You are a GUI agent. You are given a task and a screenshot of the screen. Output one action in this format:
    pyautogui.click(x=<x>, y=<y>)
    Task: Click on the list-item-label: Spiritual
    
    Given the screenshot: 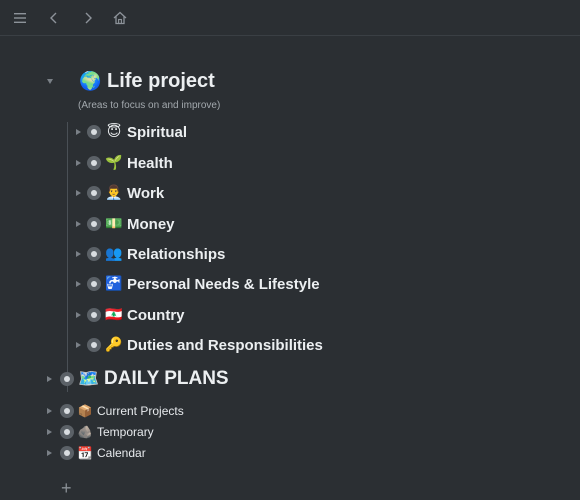 What is the action you would take?
    pyautogui.click(x=157, y=132)
    